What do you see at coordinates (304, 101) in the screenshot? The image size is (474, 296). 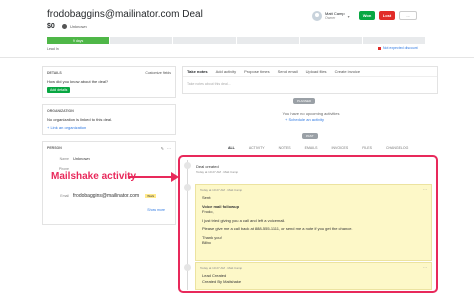 I see `planned-divider: PLANNED` at bounding box center [304, 101].